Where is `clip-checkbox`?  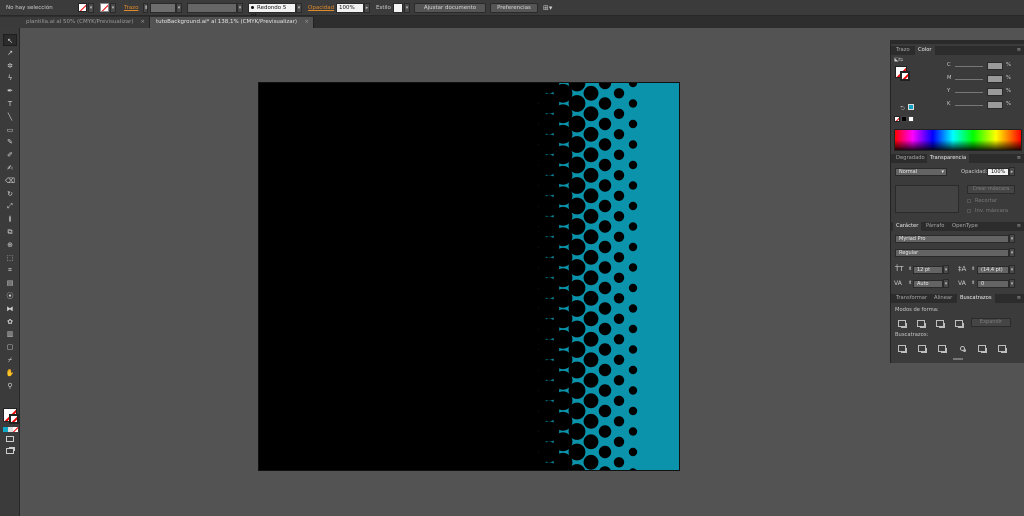
clip-checkbox is located at coordinates (969, 201).